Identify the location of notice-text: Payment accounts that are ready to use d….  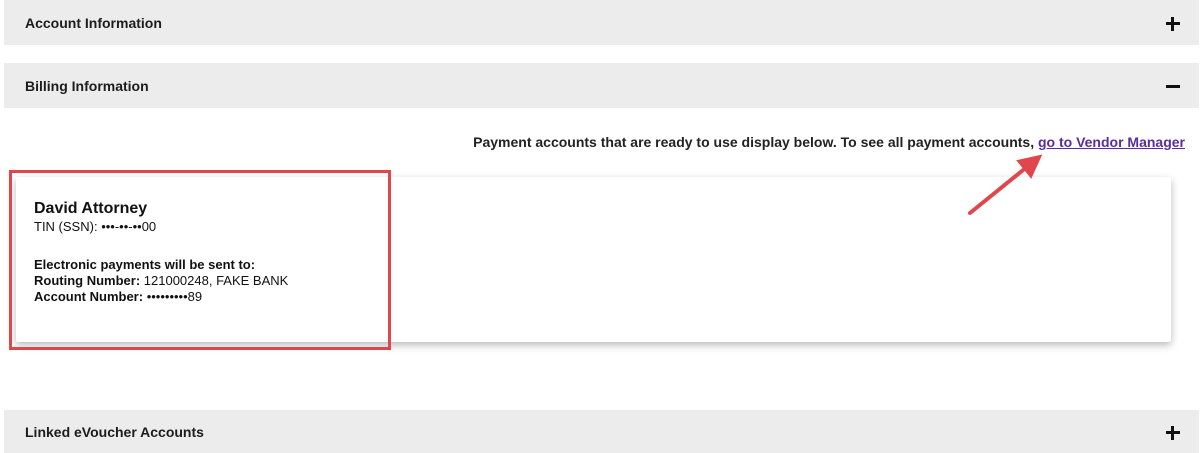
(755, 142).